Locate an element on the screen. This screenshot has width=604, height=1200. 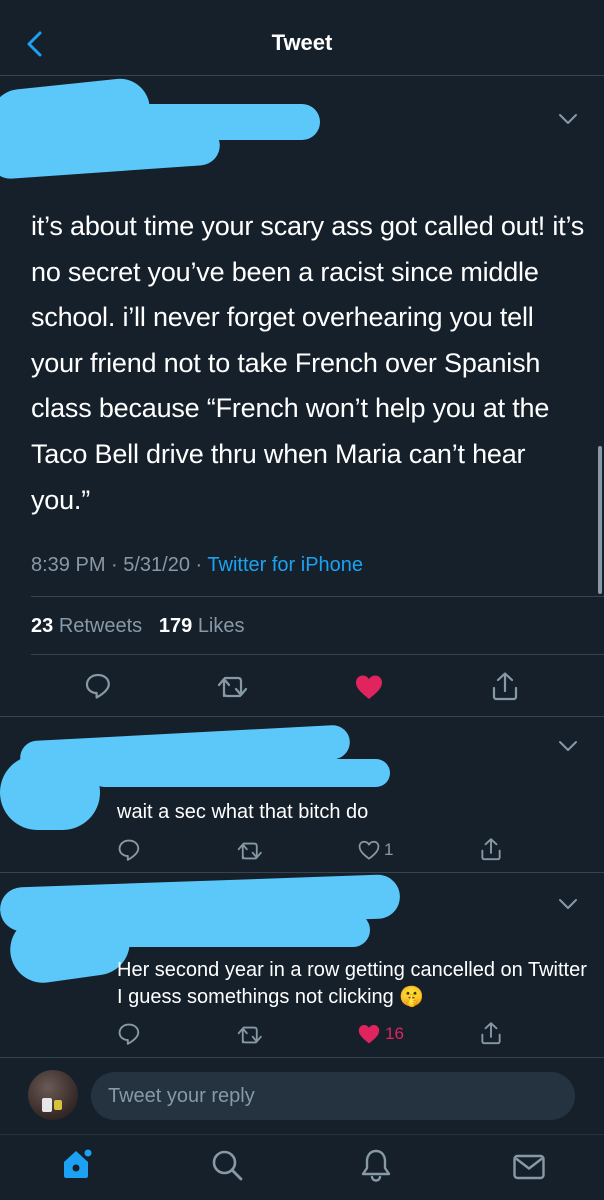
likes-stat: 179 Likes is located at coordinates (202, 626).